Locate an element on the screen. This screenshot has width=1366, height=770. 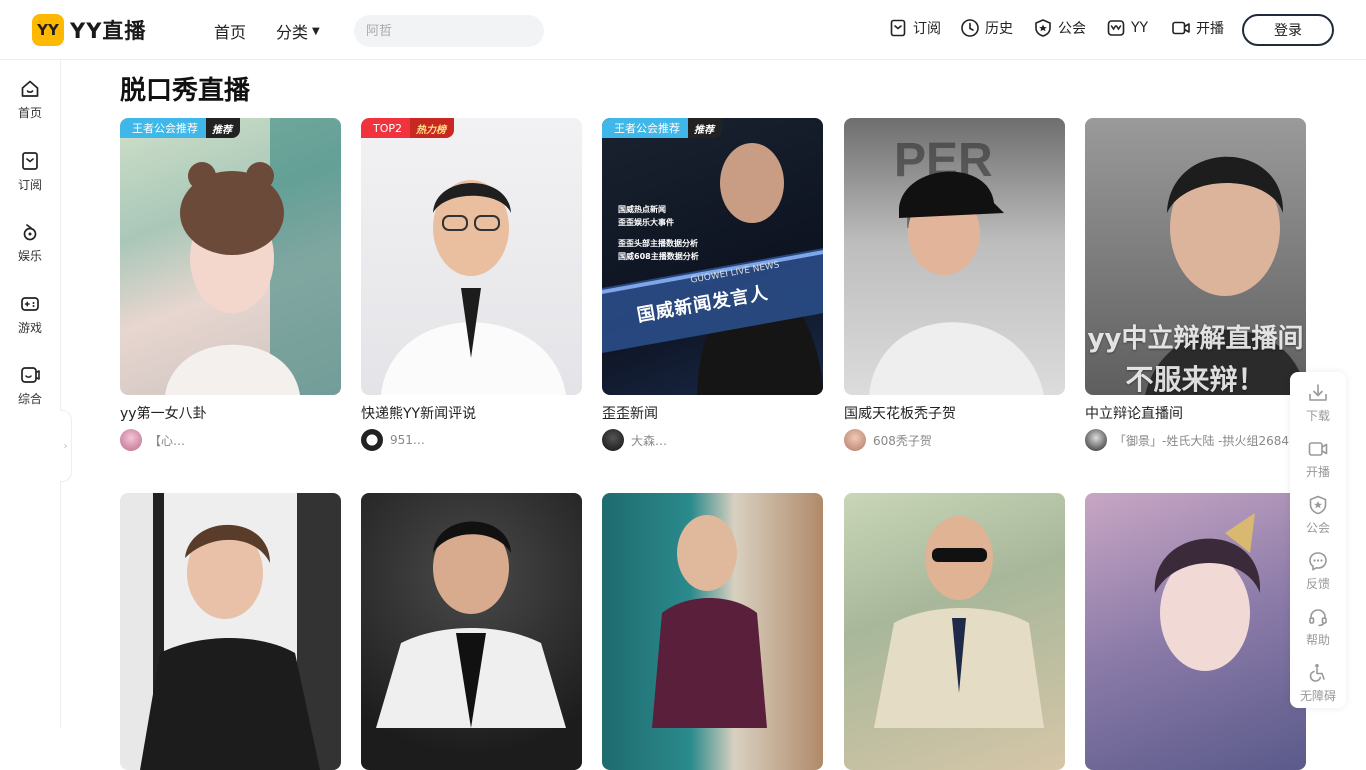
left-sidebar: 首页 订阅 娱乐 游戏 综合 › is located at coordinates (36, 394).